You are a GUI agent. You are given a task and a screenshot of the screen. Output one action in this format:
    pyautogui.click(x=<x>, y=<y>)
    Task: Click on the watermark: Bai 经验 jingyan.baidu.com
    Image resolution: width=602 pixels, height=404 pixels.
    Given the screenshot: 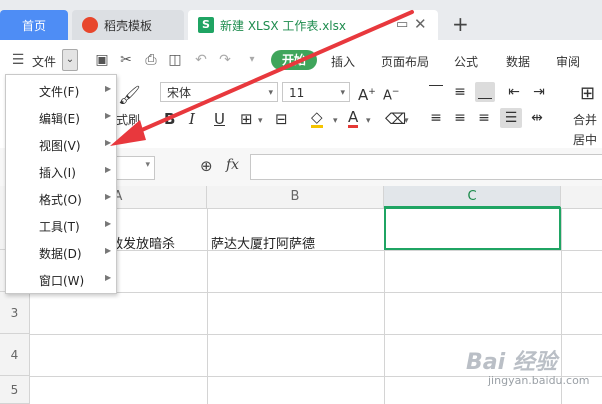 What is the action you would take?
    pyautogui.click(x=532, y=372)
    